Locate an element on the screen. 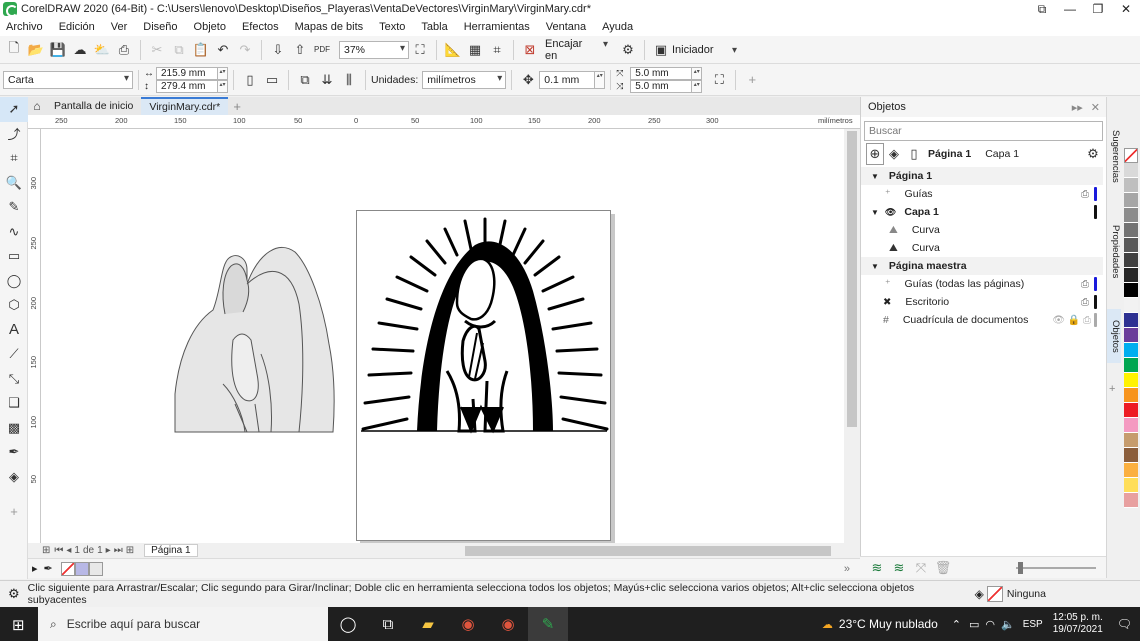  duplicate-x-input: 5.0 mm is located at coordinates (661, 73).